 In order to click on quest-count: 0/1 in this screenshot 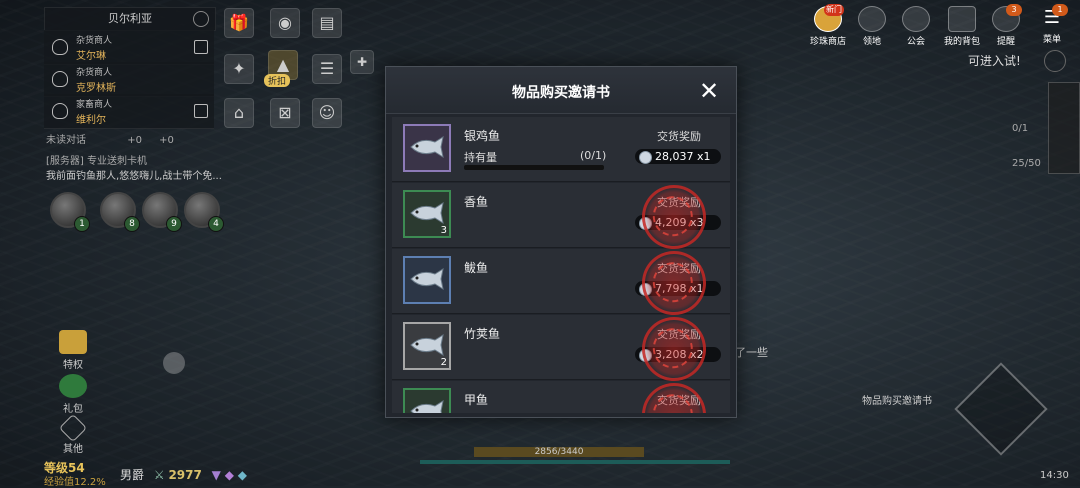, I will do `click(1020, 128)`.